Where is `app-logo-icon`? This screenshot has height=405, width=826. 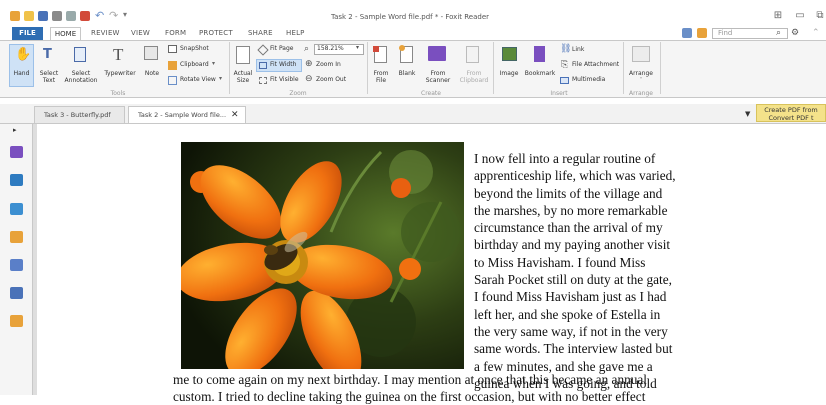
app-logo-icon is located at coordinates (15, 16).